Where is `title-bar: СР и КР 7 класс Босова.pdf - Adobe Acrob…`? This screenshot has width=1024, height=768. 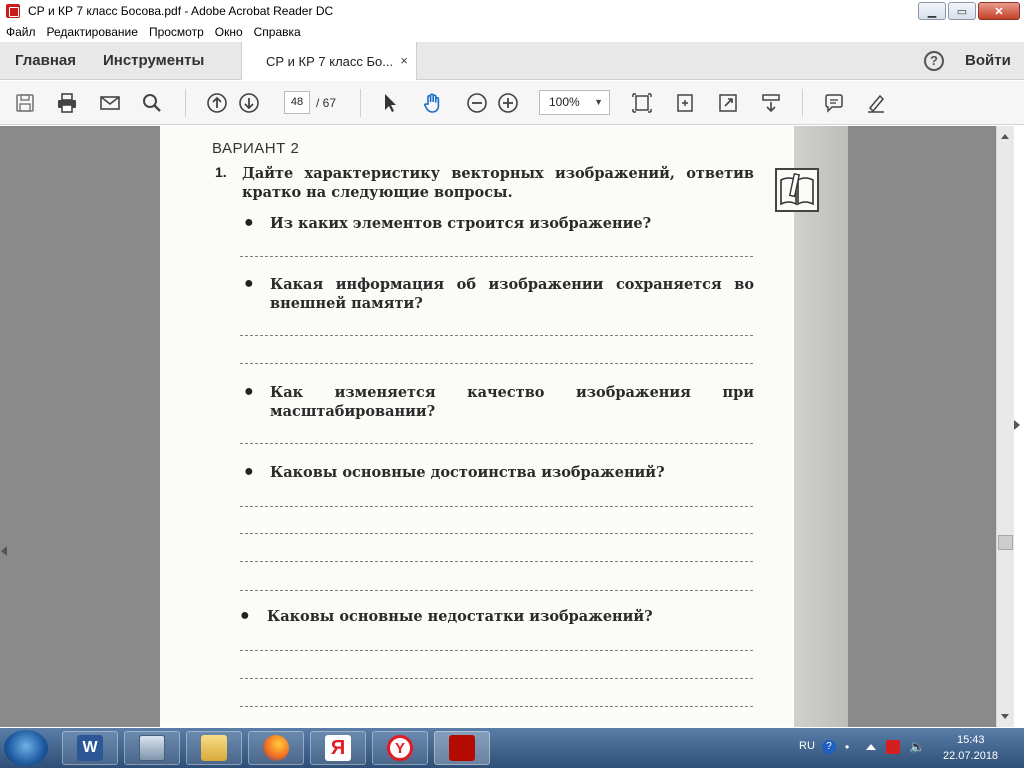
title-bar: СР и КР 7 класс Босова.pdf - Adobe Acrob… is located at coordinates (512, 11).